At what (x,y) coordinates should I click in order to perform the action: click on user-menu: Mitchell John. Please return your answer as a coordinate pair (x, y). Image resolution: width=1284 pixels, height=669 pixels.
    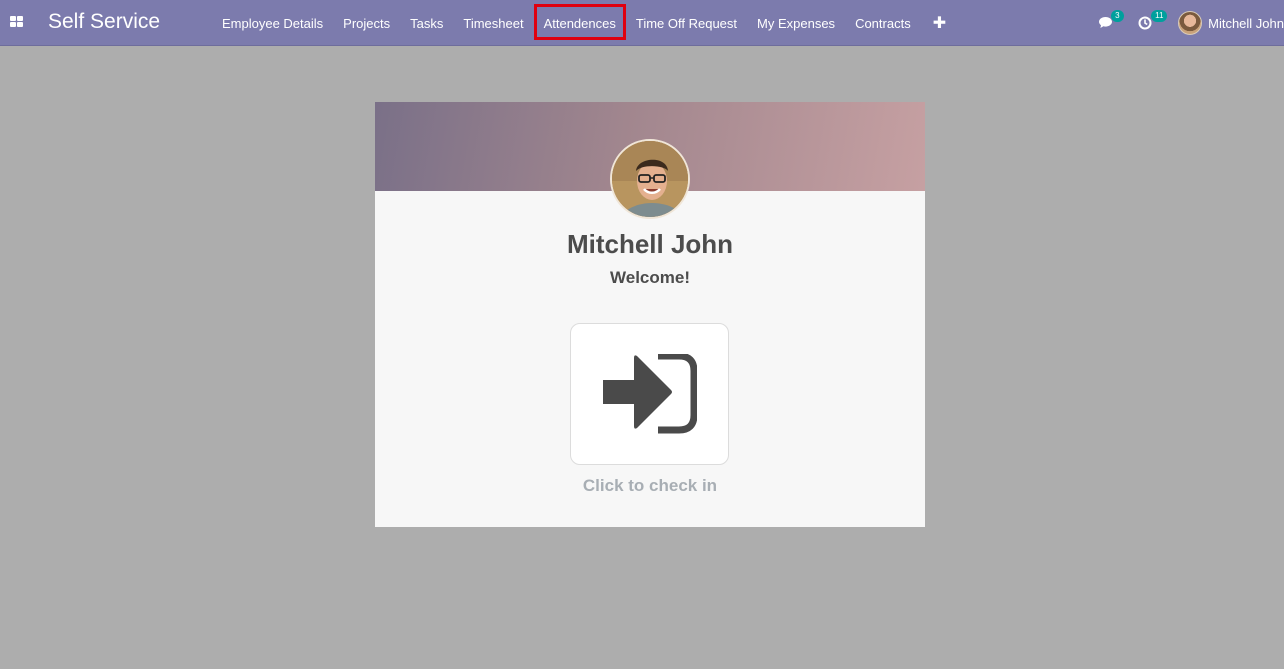
    Looking at the image, I should click on (1231, 23).